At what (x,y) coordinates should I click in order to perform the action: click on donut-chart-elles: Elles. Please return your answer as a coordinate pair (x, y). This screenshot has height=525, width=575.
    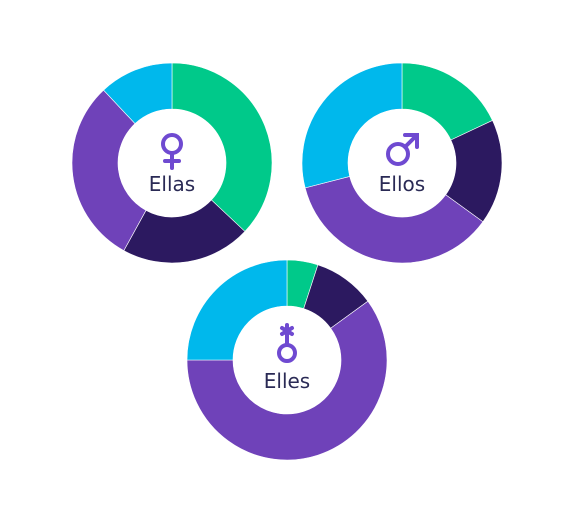
    Looking at the image, I should click on (287, 360).